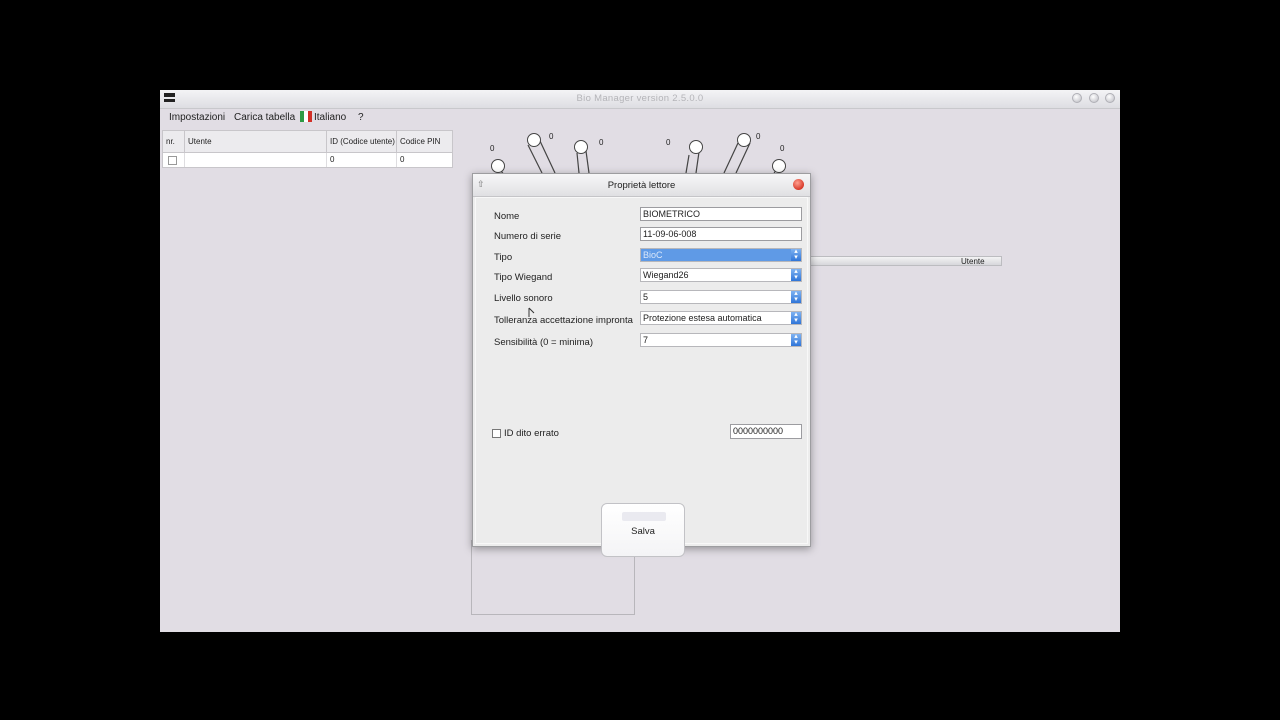  What do you see at coordinates (534, 140) in the screenshot?
I see `finger-left-ring` at bounding box center [534, 140].